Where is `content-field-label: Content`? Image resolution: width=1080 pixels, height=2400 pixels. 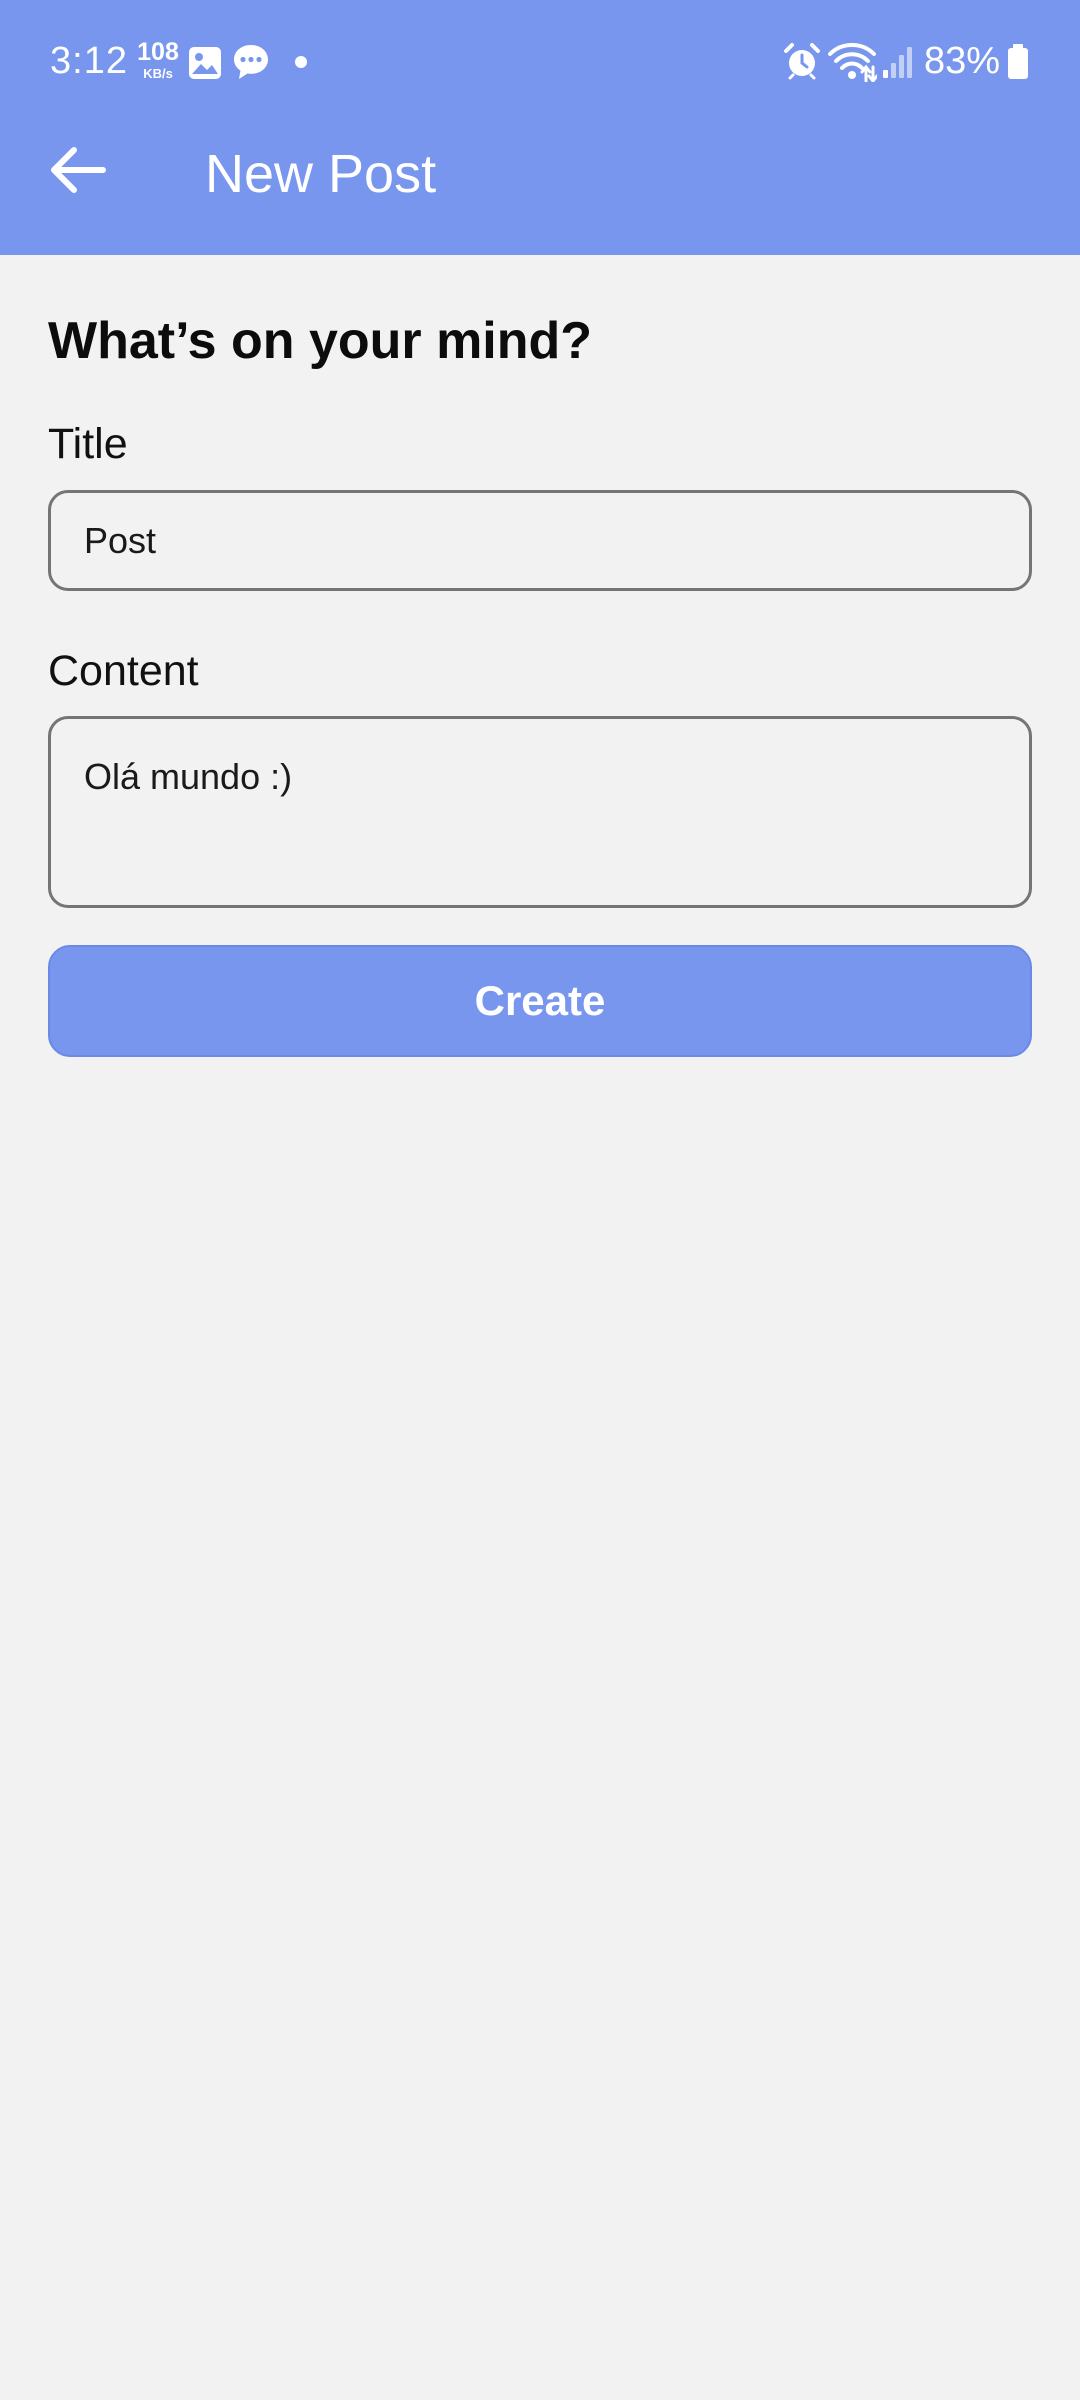 content-field-label: Content is located at coordinates (123, 671).